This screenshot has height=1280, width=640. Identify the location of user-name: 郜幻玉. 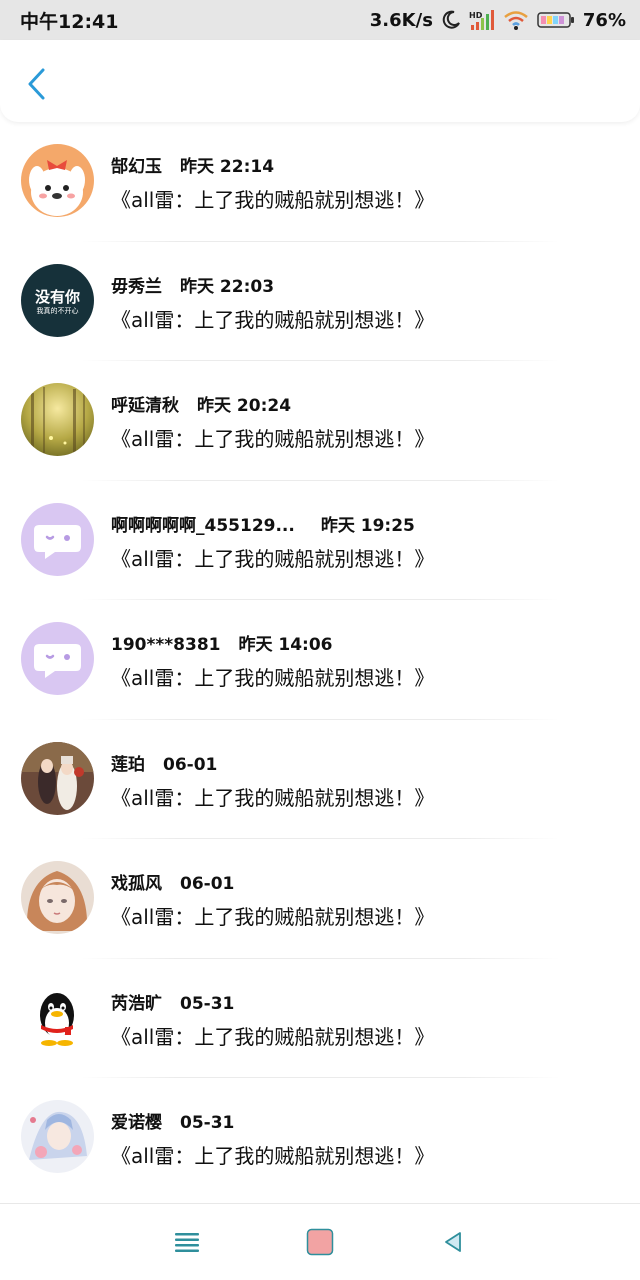
(136, 167).